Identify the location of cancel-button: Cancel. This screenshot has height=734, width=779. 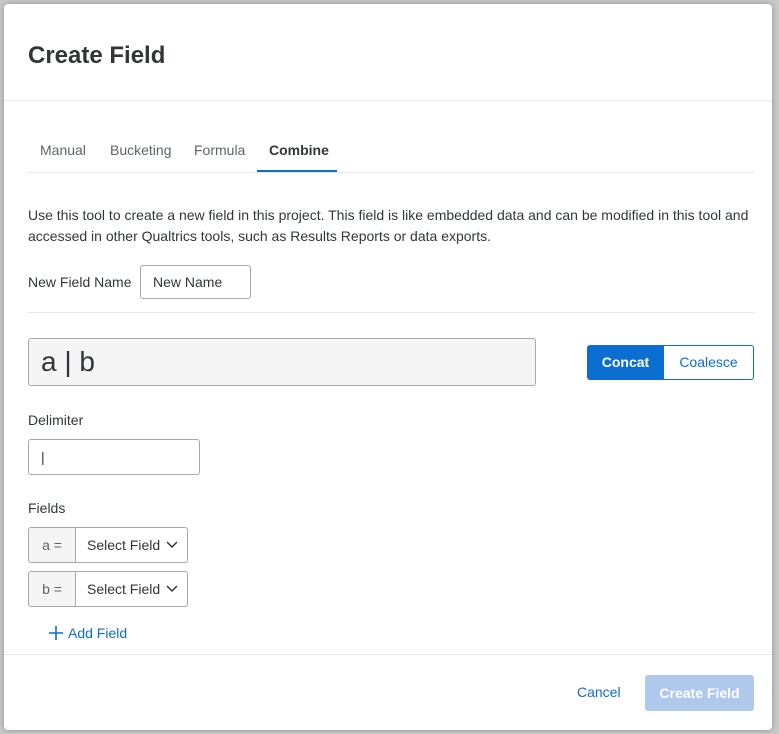
(599, 692).